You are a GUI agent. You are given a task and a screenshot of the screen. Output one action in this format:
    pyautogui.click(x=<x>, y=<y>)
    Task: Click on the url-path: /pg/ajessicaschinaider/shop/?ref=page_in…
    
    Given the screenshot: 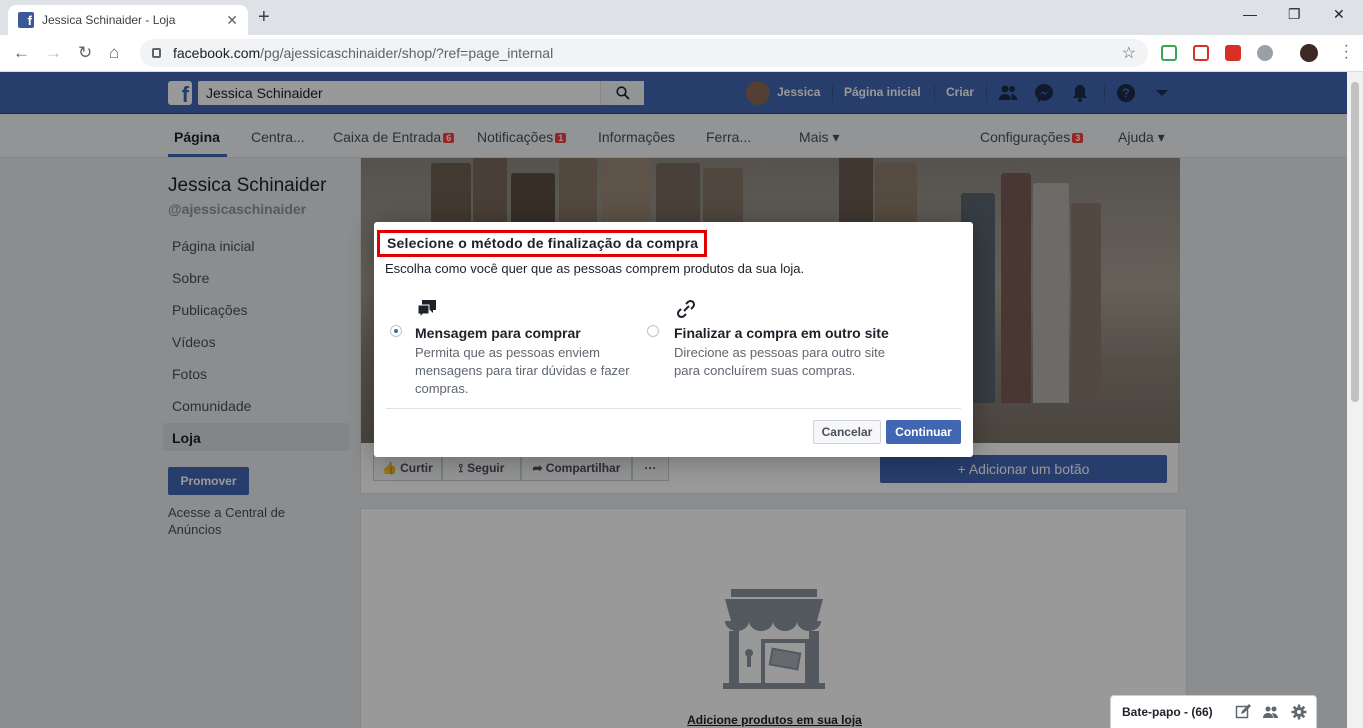 What is the action you would take?
    pyautogui.click(x=407, y=53)
    